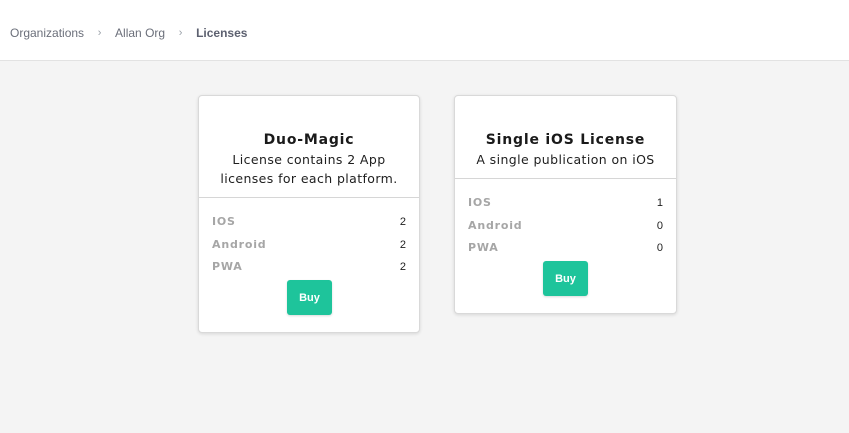  I want to click on platform-list: IOS 1 Android 0 PWA 0, so click(565, 219).